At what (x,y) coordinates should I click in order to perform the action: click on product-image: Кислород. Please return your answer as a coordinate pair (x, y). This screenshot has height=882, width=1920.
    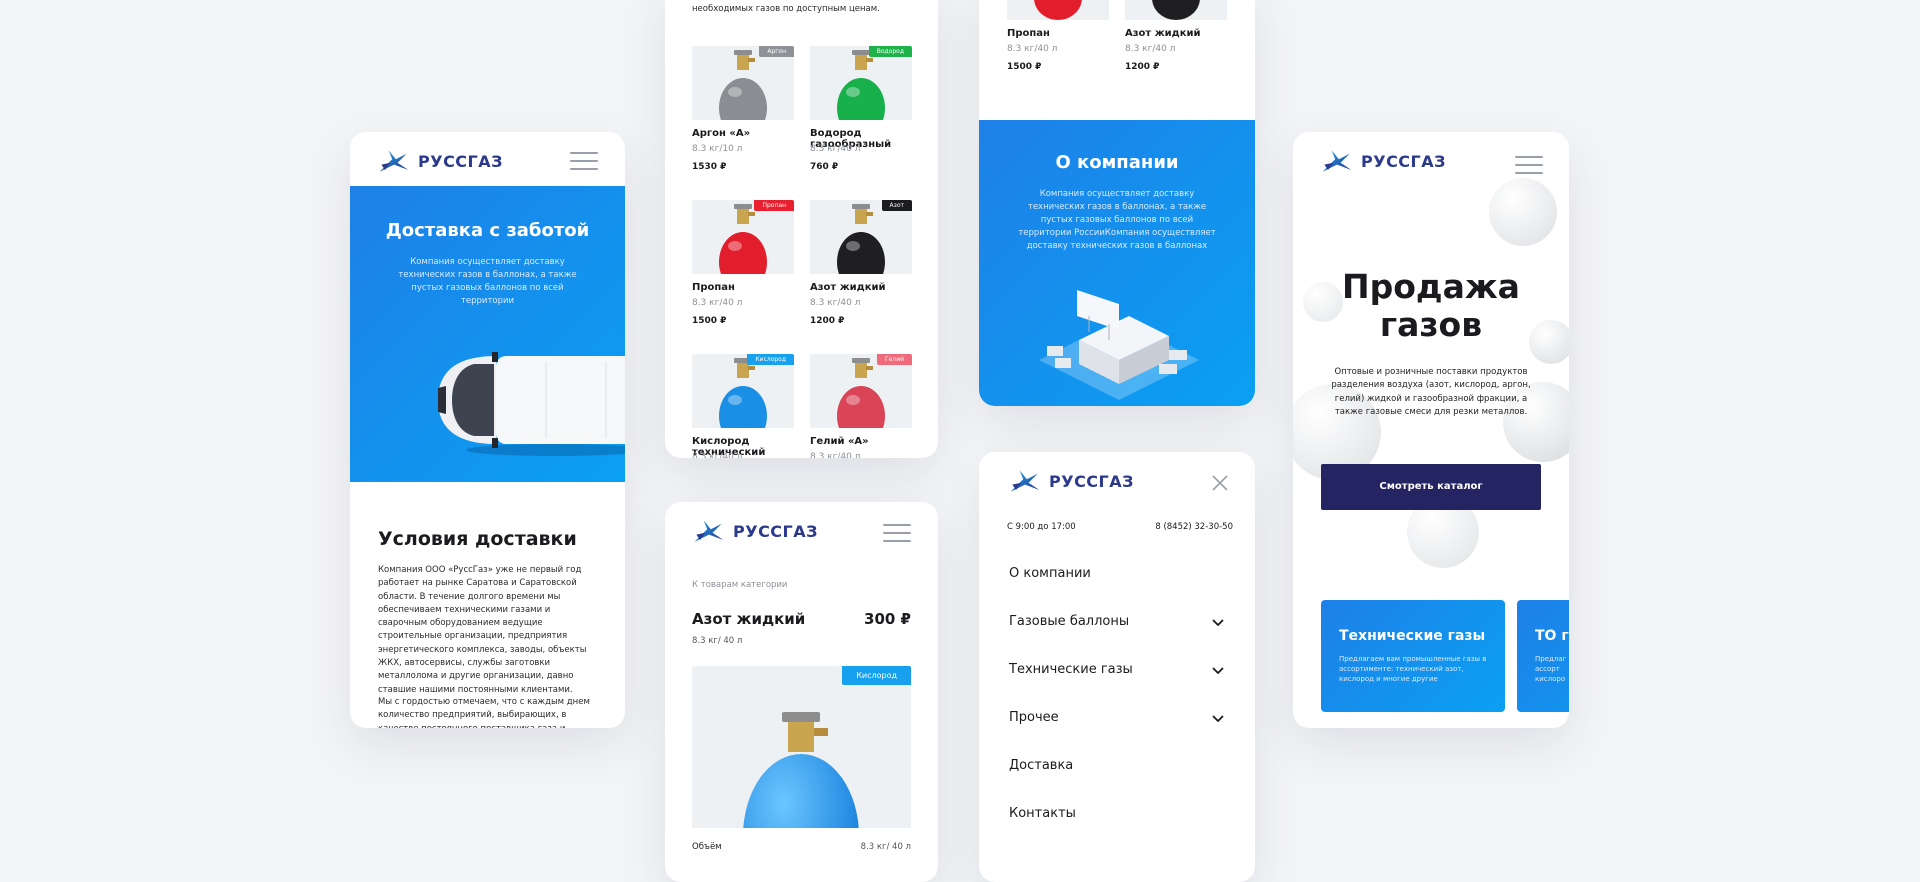
    Looking at the image, I should click on (801, 747).